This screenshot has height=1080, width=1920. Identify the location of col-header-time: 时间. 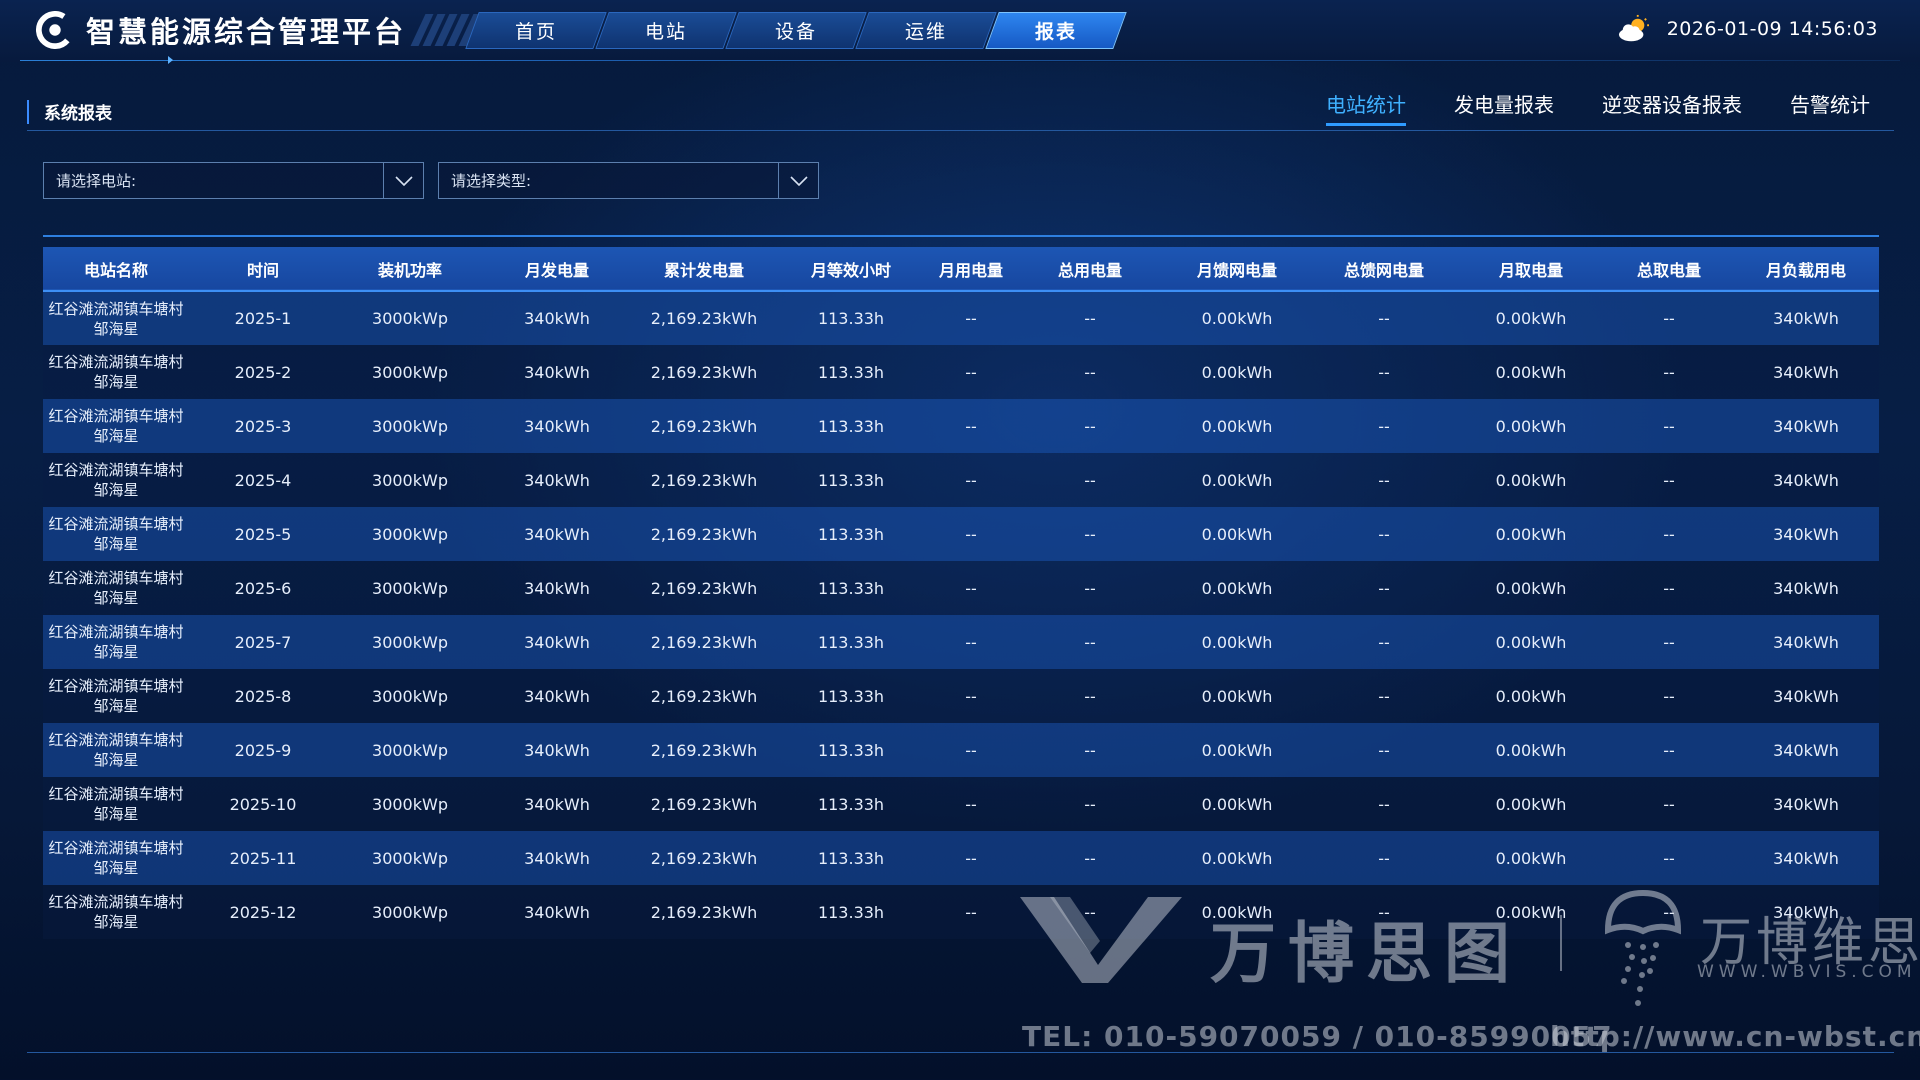
(262, 270).